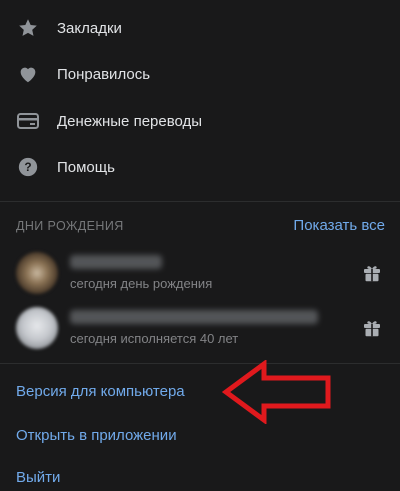  I want to click on open-in-app-link: Открыть в приложении, so click(96, 435).